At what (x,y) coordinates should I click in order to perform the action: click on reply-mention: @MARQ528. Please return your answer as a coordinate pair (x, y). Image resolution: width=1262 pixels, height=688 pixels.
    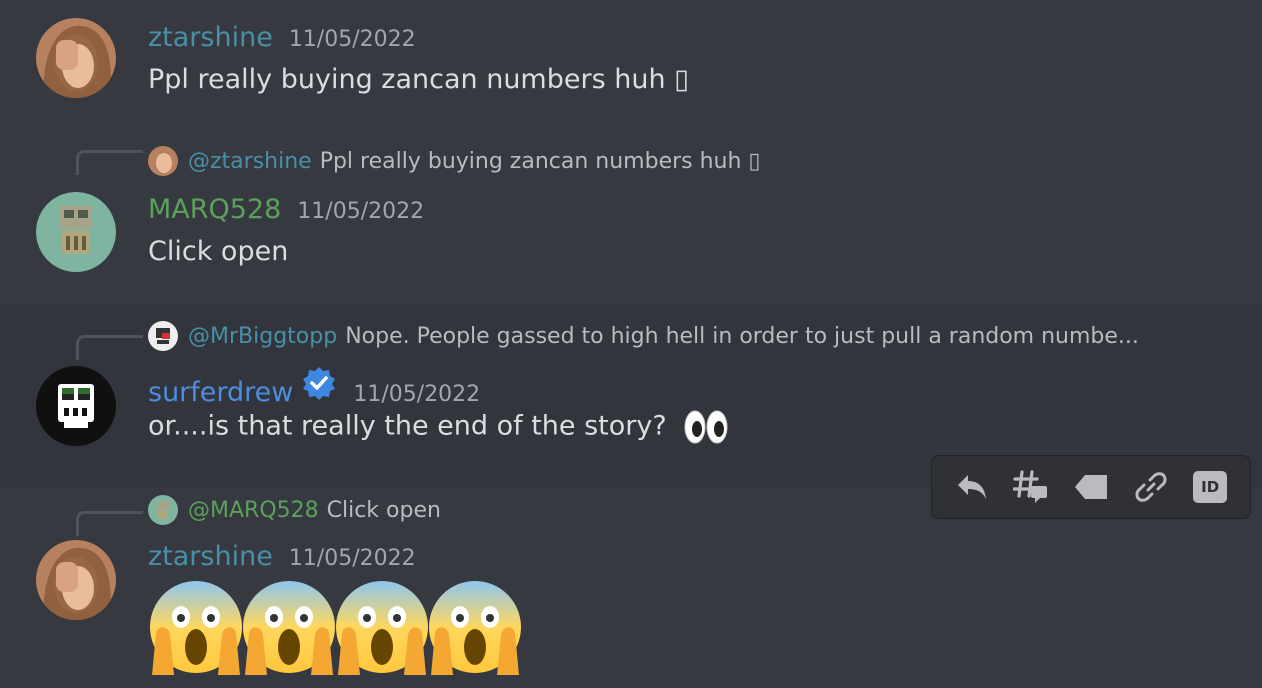
    Looking at the image, I should click on (253, 510).